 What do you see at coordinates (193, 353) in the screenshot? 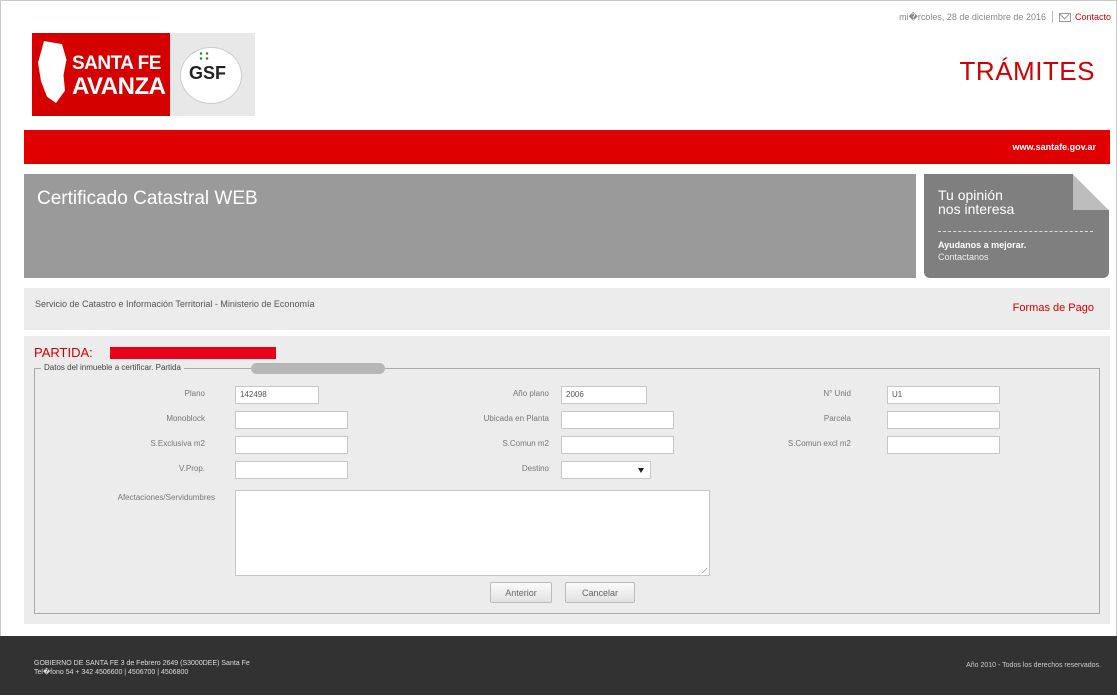
I see `redacted-partida-number` at bounding box center [193, 353].